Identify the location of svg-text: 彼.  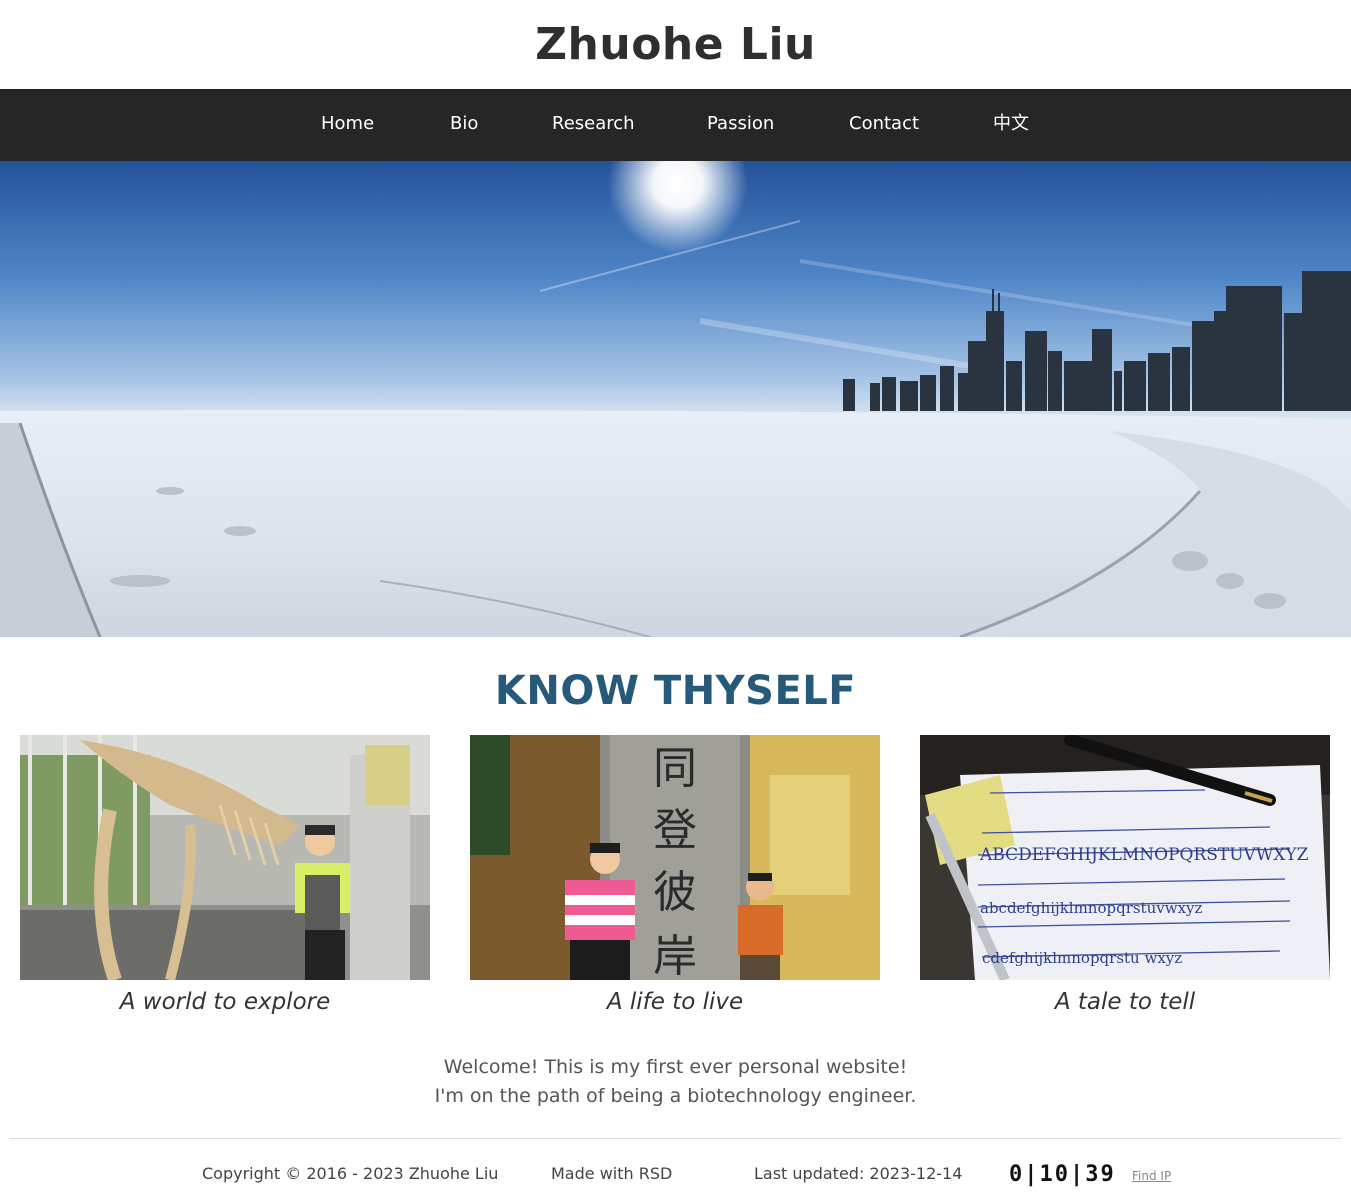
(675, 892).